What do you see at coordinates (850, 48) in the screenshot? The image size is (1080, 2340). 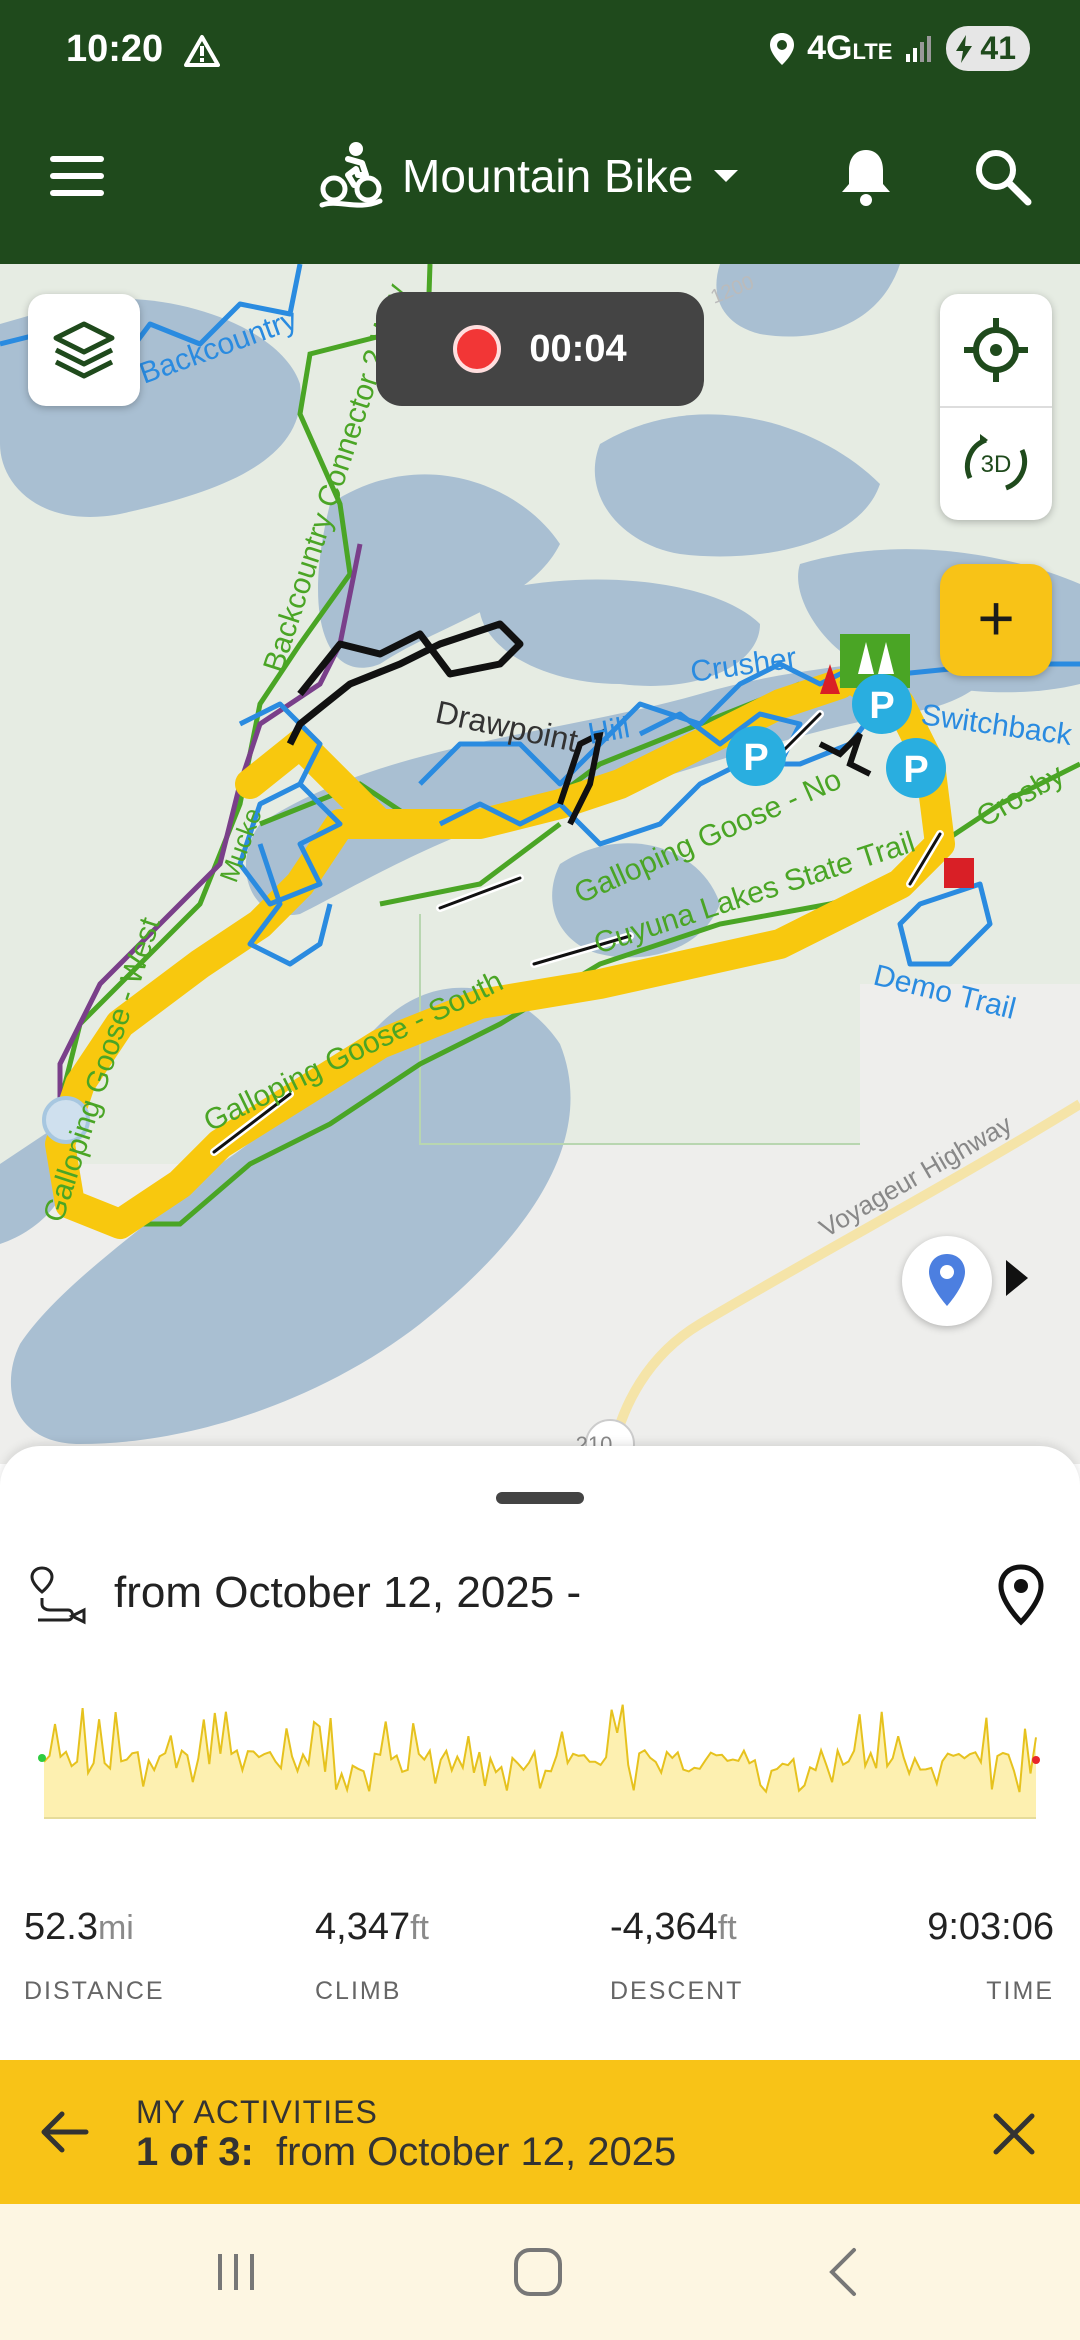 I see `network-type: 4GLTE` at bounding box center [850, 48].